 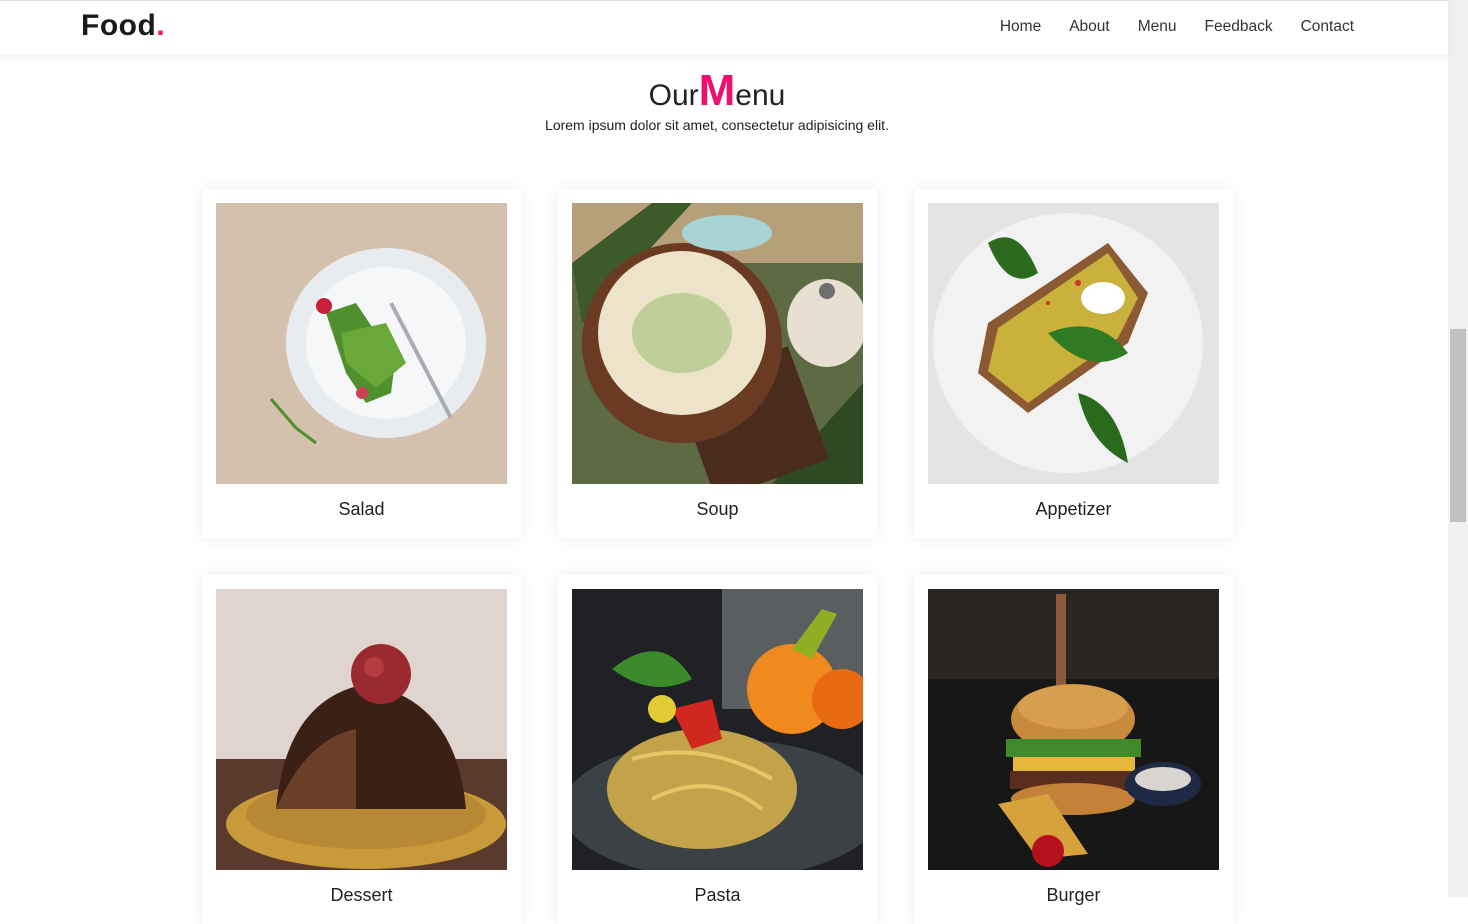 What do you see at coordinates (119, 25) in the screenshot?
I see `brand-name: Food` at bounding box center [119, 25].